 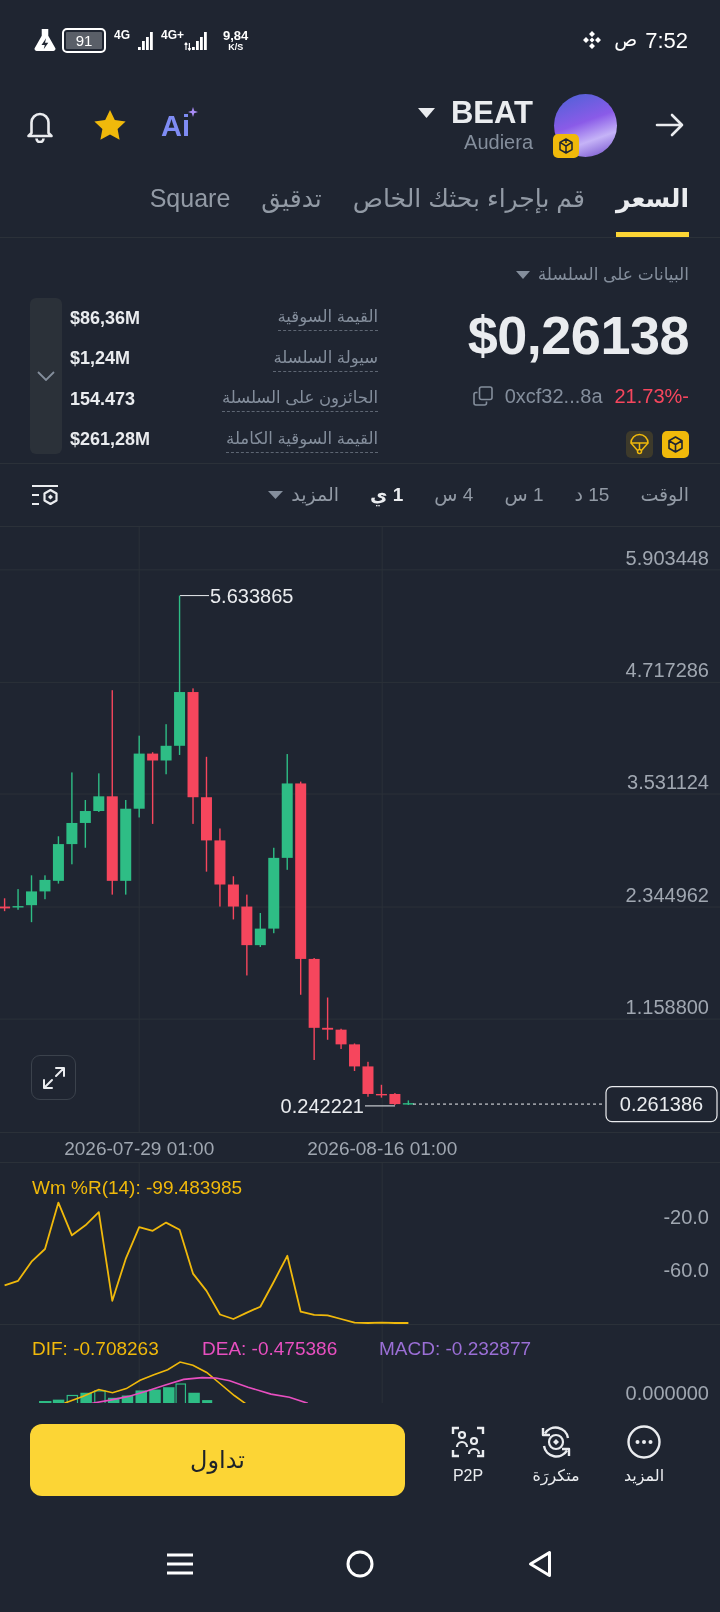 I want to click on shortcut-button: المزيد, so click(x=644, y=1455).